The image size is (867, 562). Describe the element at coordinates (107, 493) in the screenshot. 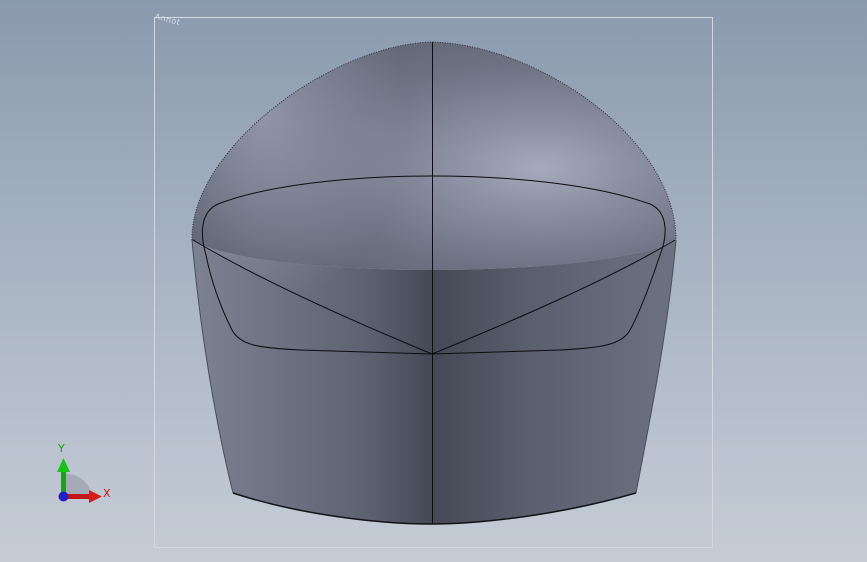

I see `x-axis-label: X` at that location.